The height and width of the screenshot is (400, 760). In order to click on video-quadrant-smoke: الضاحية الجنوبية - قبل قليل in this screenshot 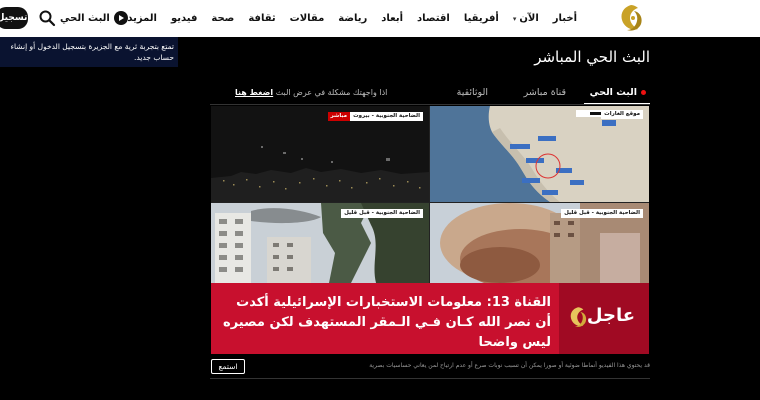, I will do `click(539, 243)`.